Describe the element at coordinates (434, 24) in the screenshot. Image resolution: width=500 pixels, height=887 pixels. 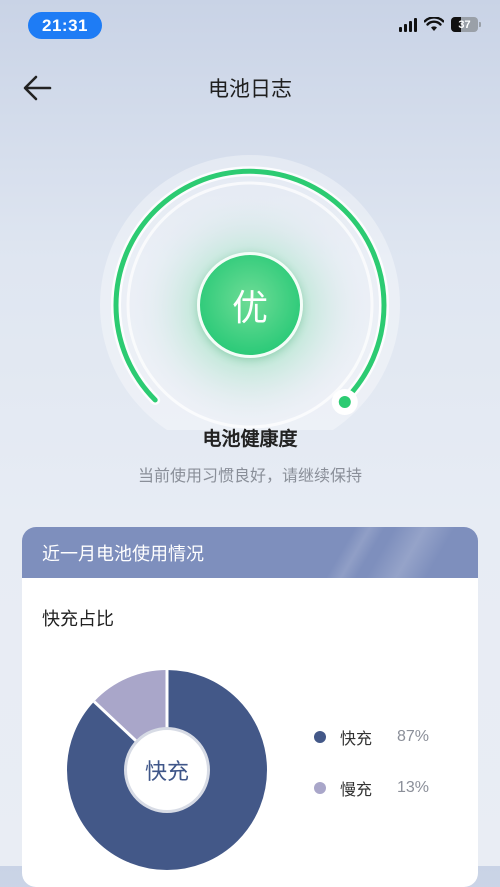
I see `wifi-icon` at that location.